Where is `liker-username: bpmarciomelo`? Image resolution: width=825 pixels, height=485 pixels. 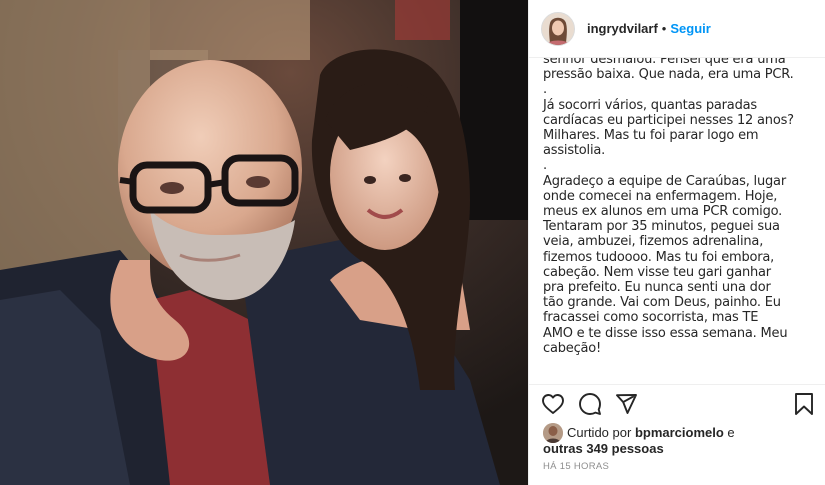 liker-username: bpmarciomelo is located at coordinates (679, 432).